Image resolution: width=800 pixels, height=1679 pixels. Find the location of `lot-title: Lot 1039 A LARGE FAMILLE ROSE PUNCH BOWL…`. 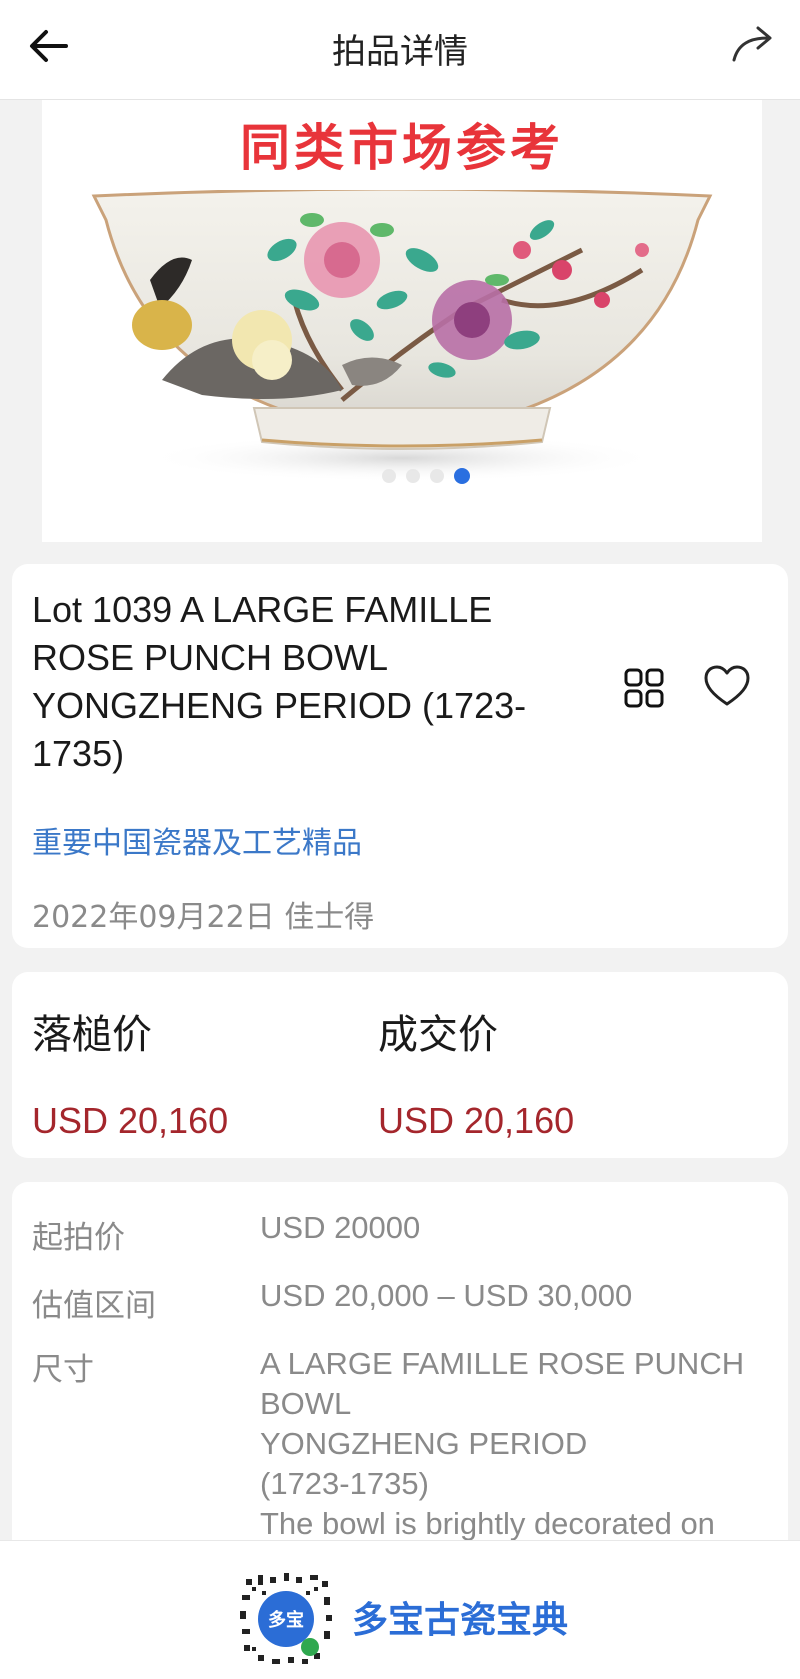

lot-title: Lot 1039 A LARGE FAMILLE ROSE PUNCH BOWL… is located at coordinates (279, 681).